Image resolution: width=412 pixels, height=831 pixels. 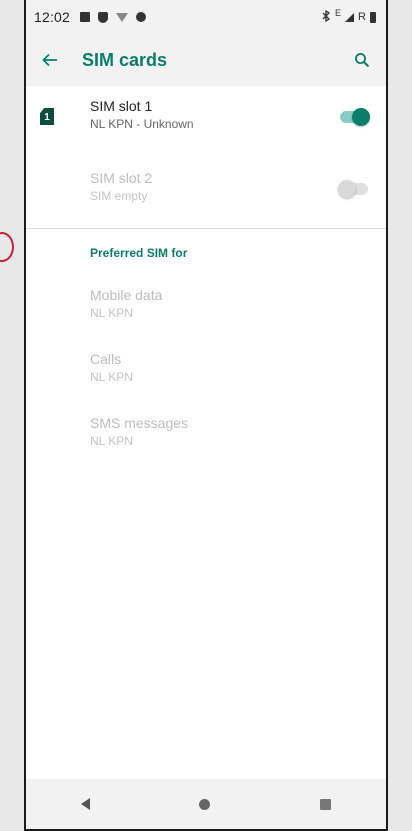 I want to click on app-toolbar: SIM cards, so click(x=206, y=60).